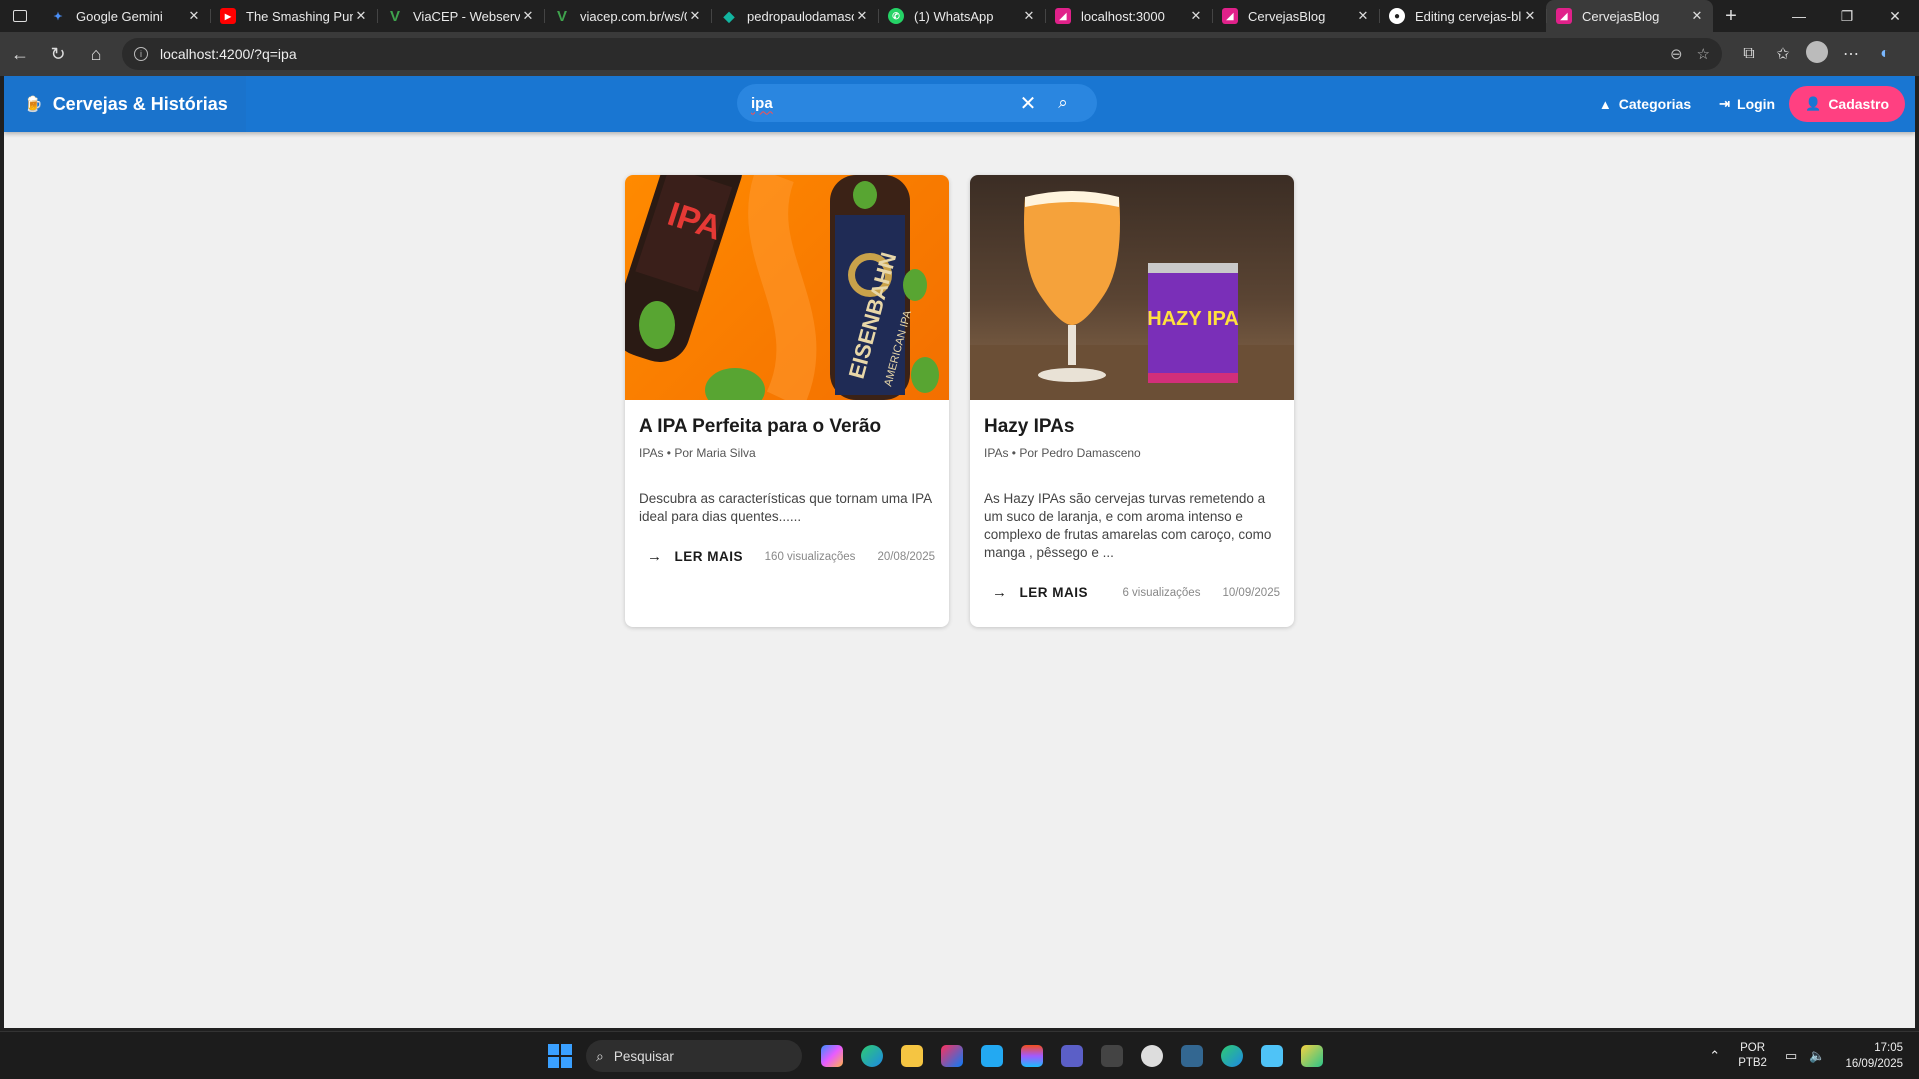 This screenshot has width=1919, height=1079. I want to click on new-tab-button: +, so click(1731, 16).